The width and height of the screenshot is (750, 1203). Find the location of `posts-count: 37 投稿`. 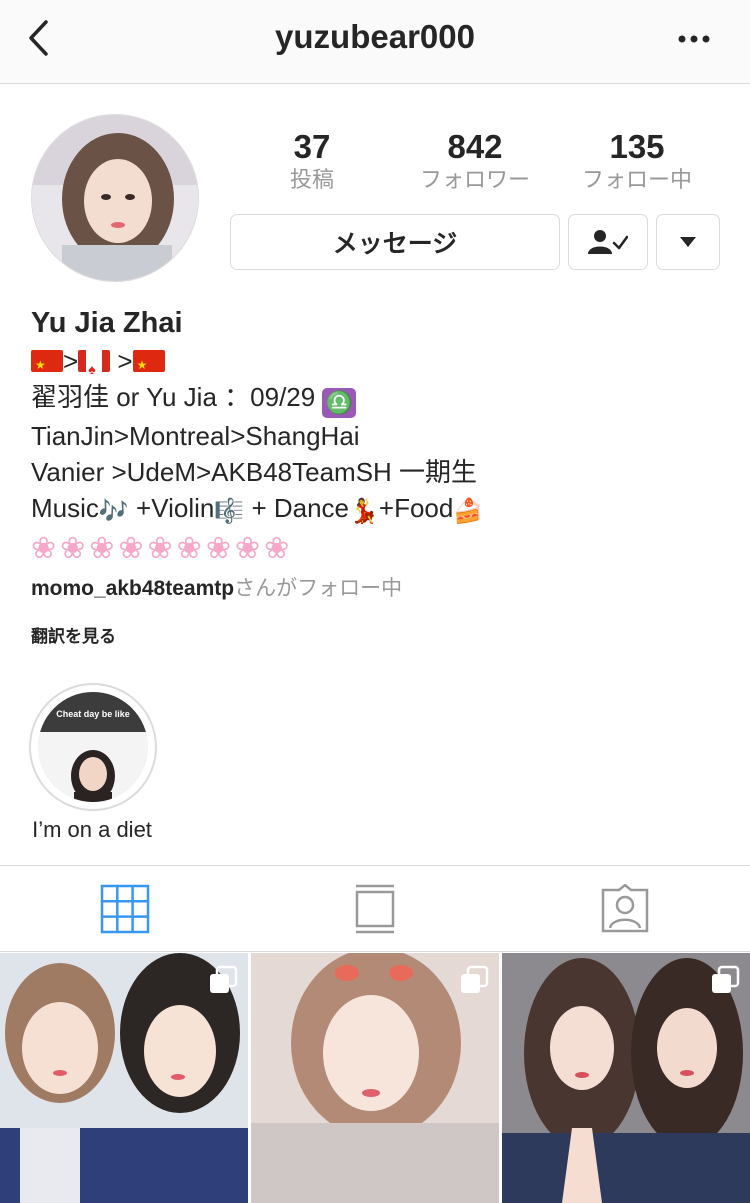

posts-count: 37 投稿 is located at coordinates (312, 162).